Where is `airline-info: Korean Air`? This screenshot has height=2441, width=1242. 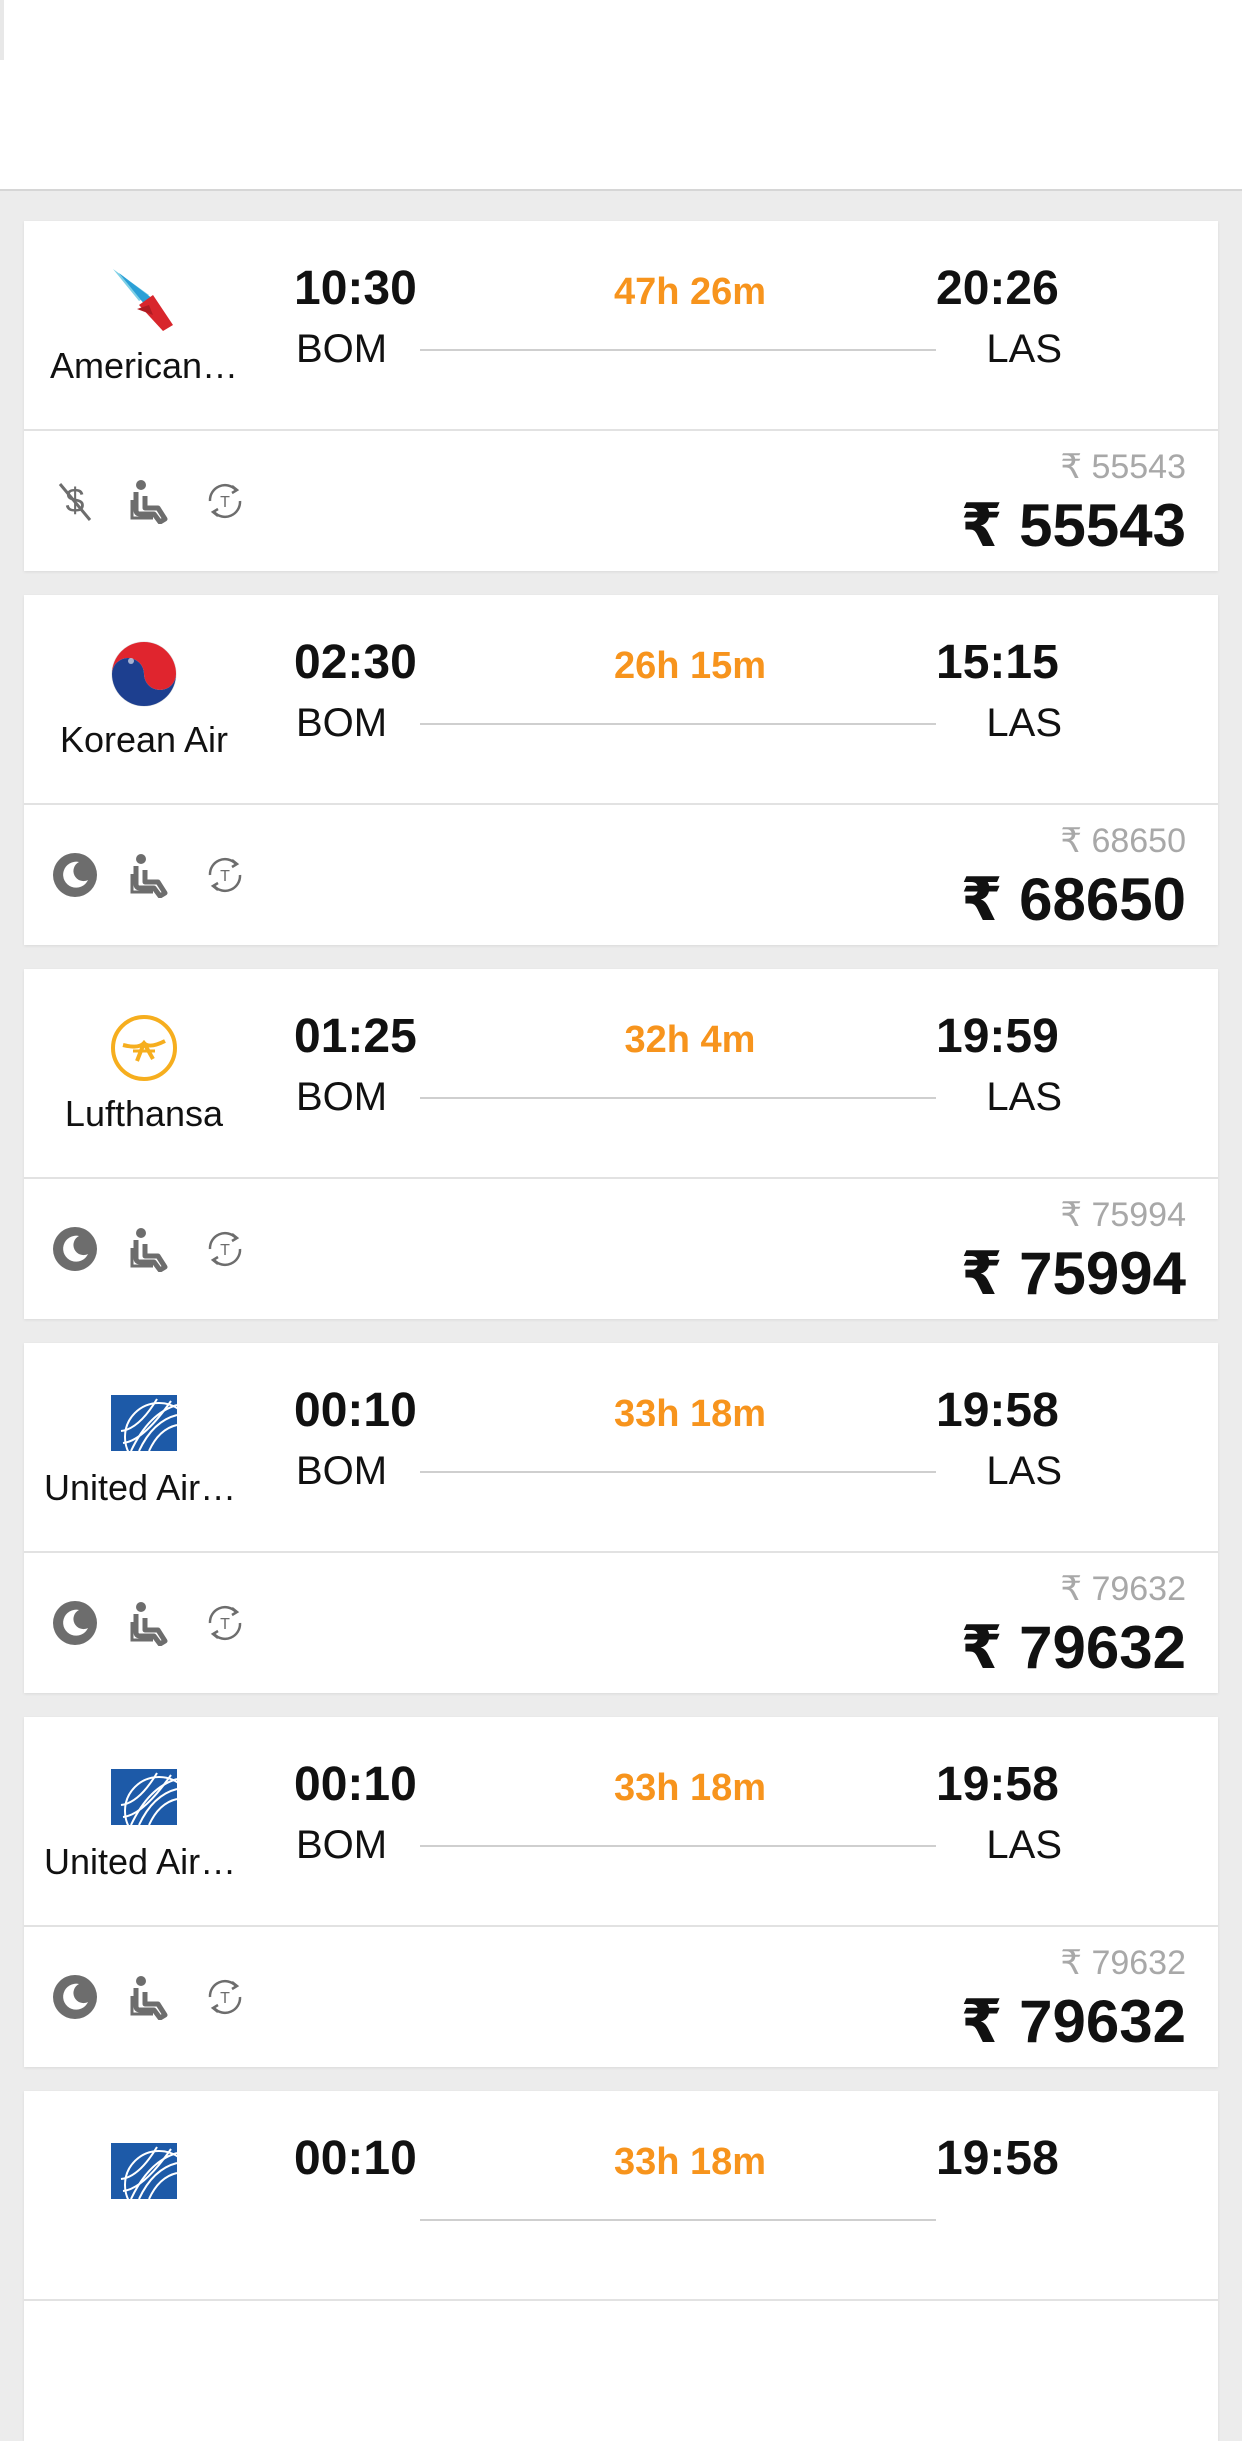 airline-info: Korean Air is located at coordinates (144, 700).